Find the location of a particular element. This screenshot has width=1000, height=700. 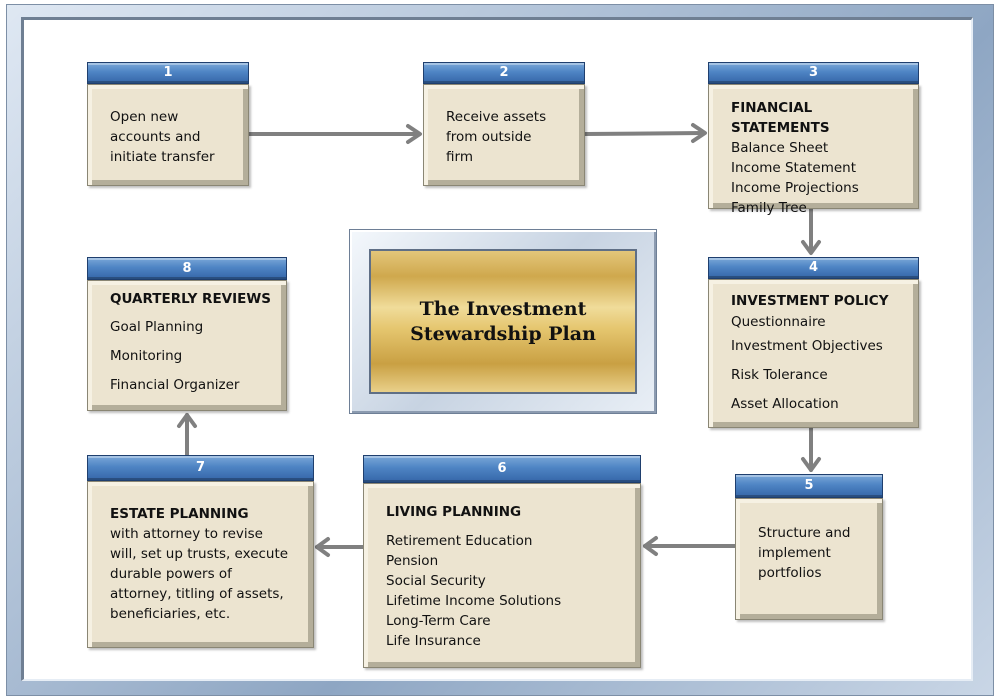

step-8-line: Goal Planning is located at coordinates (157, 327).